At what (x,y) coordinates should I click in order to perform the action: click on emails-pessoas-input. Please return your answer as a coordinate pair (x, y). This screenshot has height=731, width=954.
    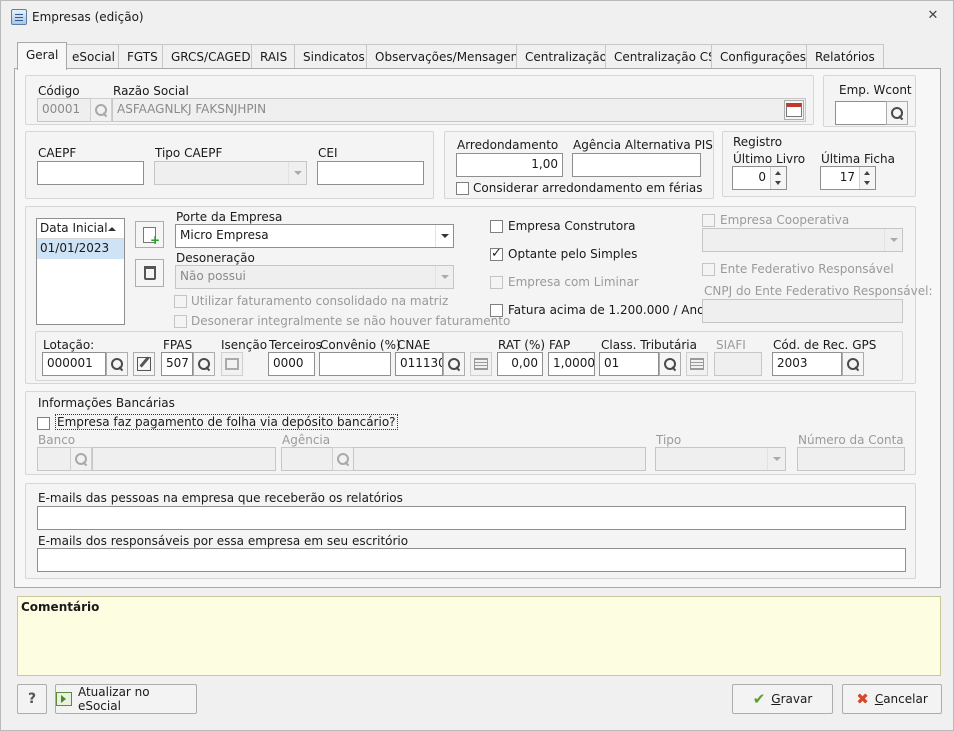
    Looking at the image, I should click on (471, 518).